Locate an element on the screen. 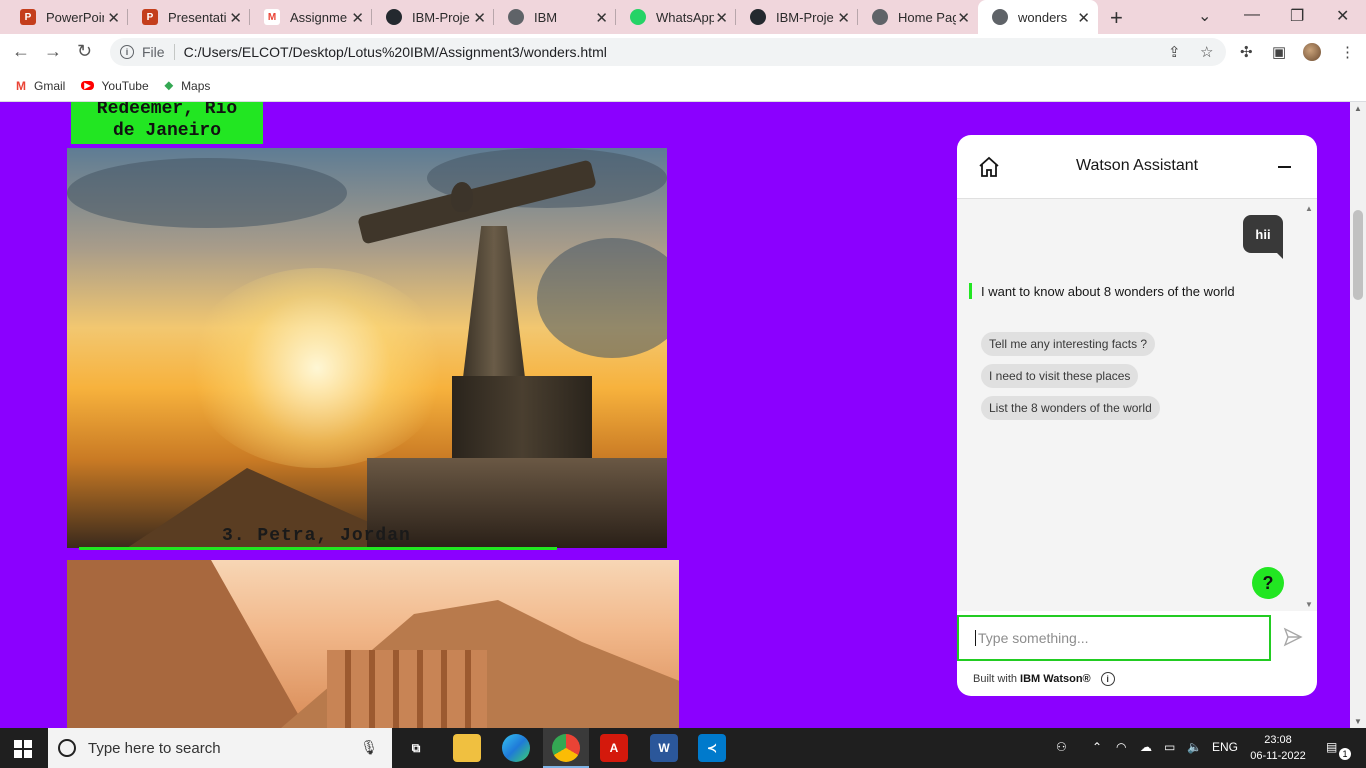 The image size is (1366, 768). tab-title: Home Pag is located at coordinates (927, 17).